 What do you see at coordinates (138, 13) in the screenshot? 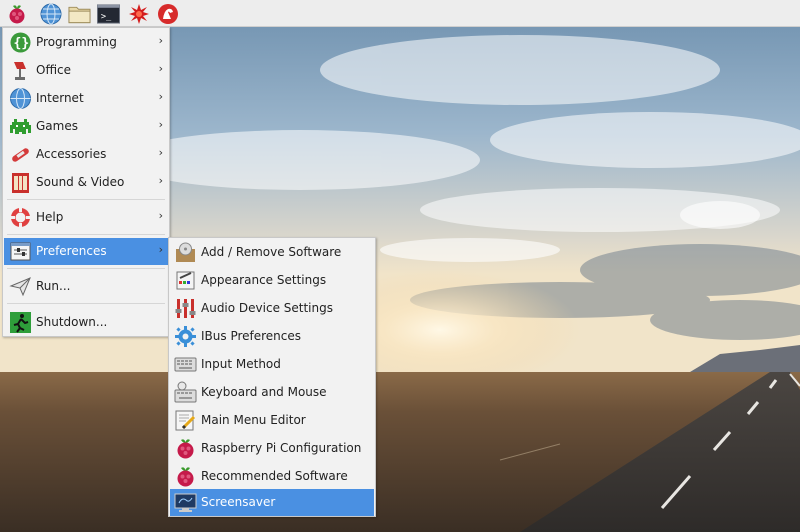
I see `mathematica-icon` at bounding box center [138, 13].